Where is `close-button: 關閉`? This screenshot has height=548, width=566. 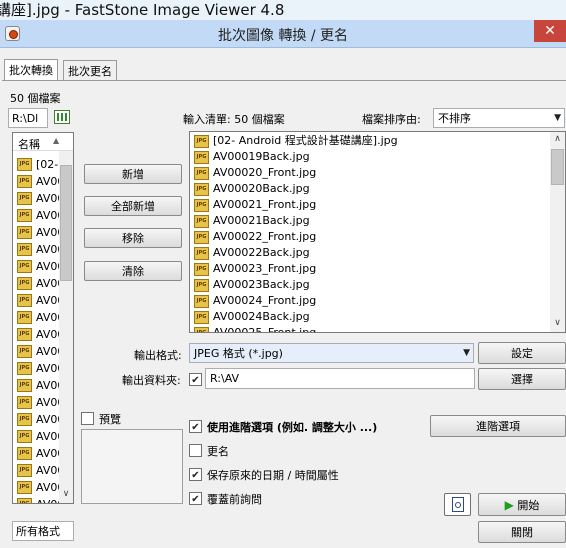 close-button: 關閉 is located at coordinates (522, 532).